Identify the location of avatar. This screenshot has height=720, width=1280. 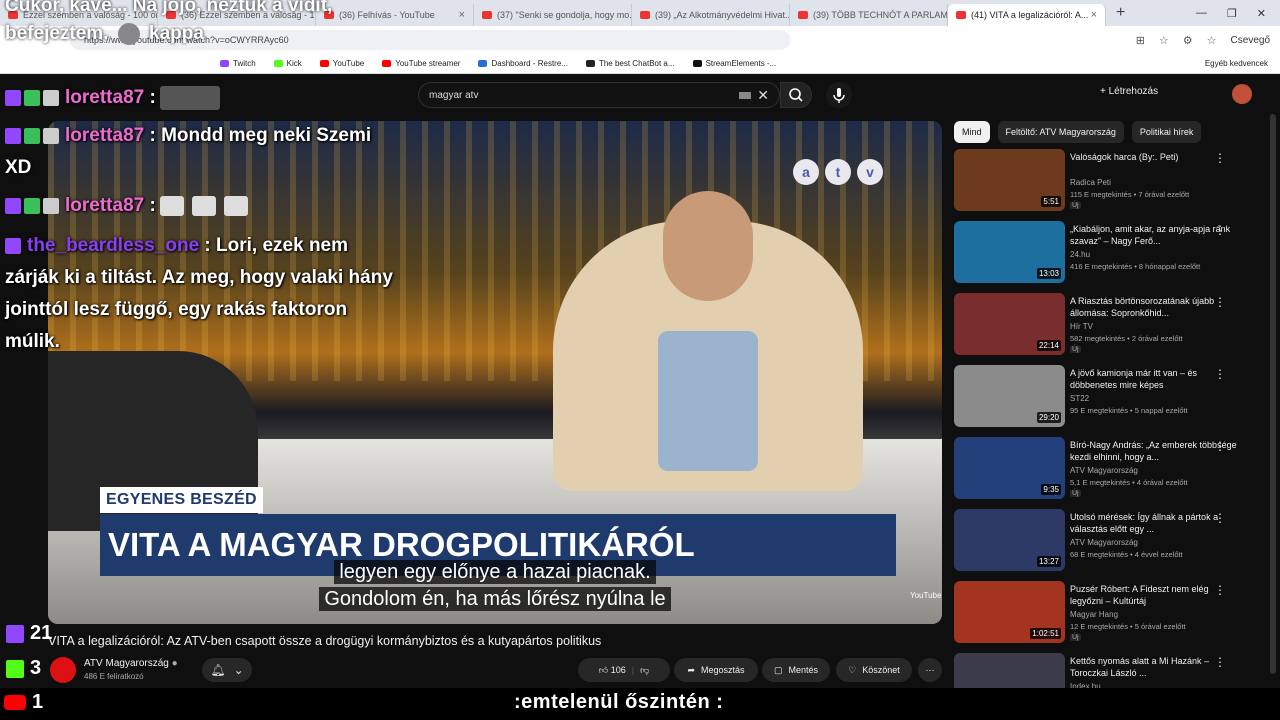
(1242, 94).